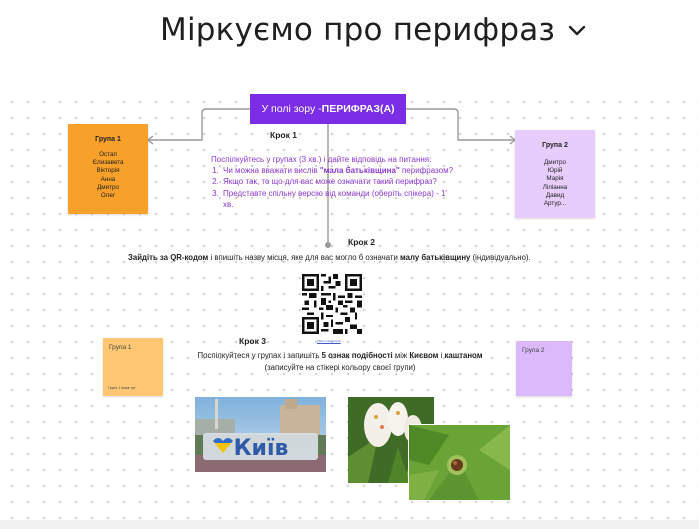 This screenshot has width=699, height=529. I want to click on name-item: Остап, so click(108, 154).